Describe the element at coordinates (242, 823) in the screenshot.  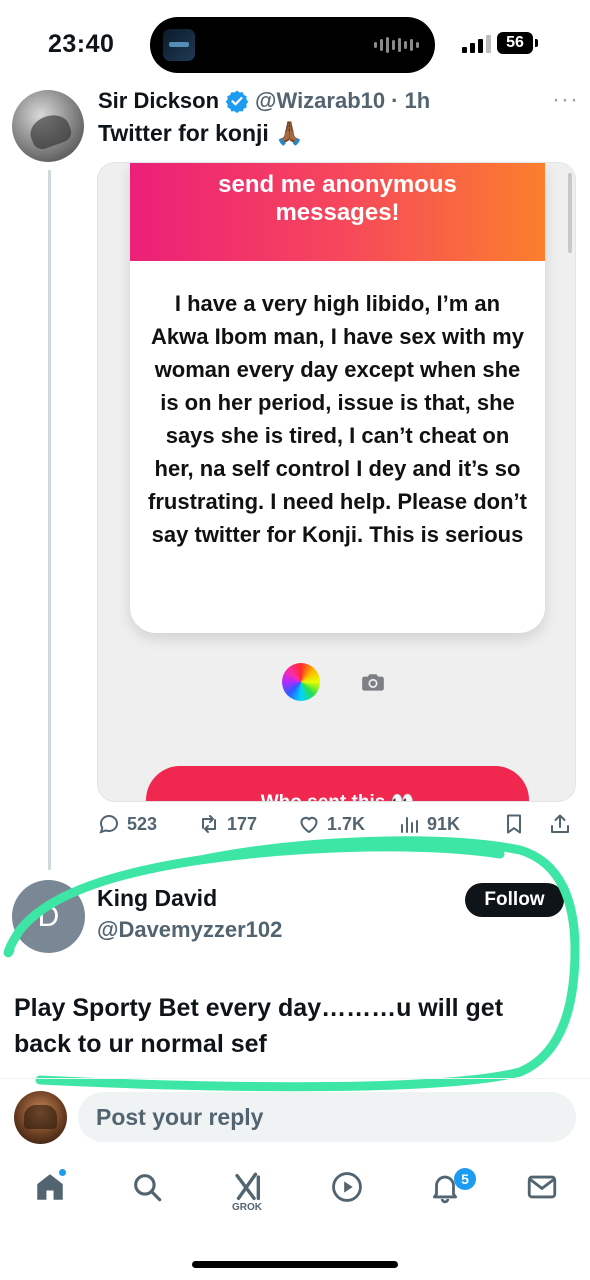
I see `retweet-count: 177` at that location.